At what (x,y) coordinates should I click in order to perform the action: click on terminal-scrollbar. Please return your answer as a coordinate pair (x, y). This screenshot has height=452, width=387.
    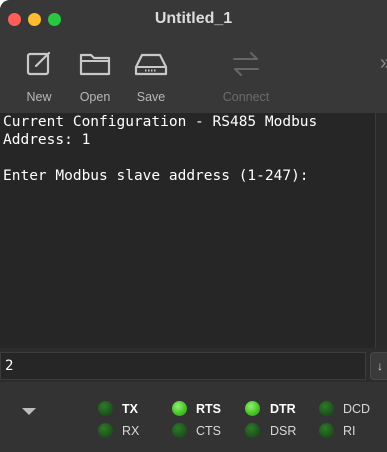
    Looking at the image, I should click on (381, 230).